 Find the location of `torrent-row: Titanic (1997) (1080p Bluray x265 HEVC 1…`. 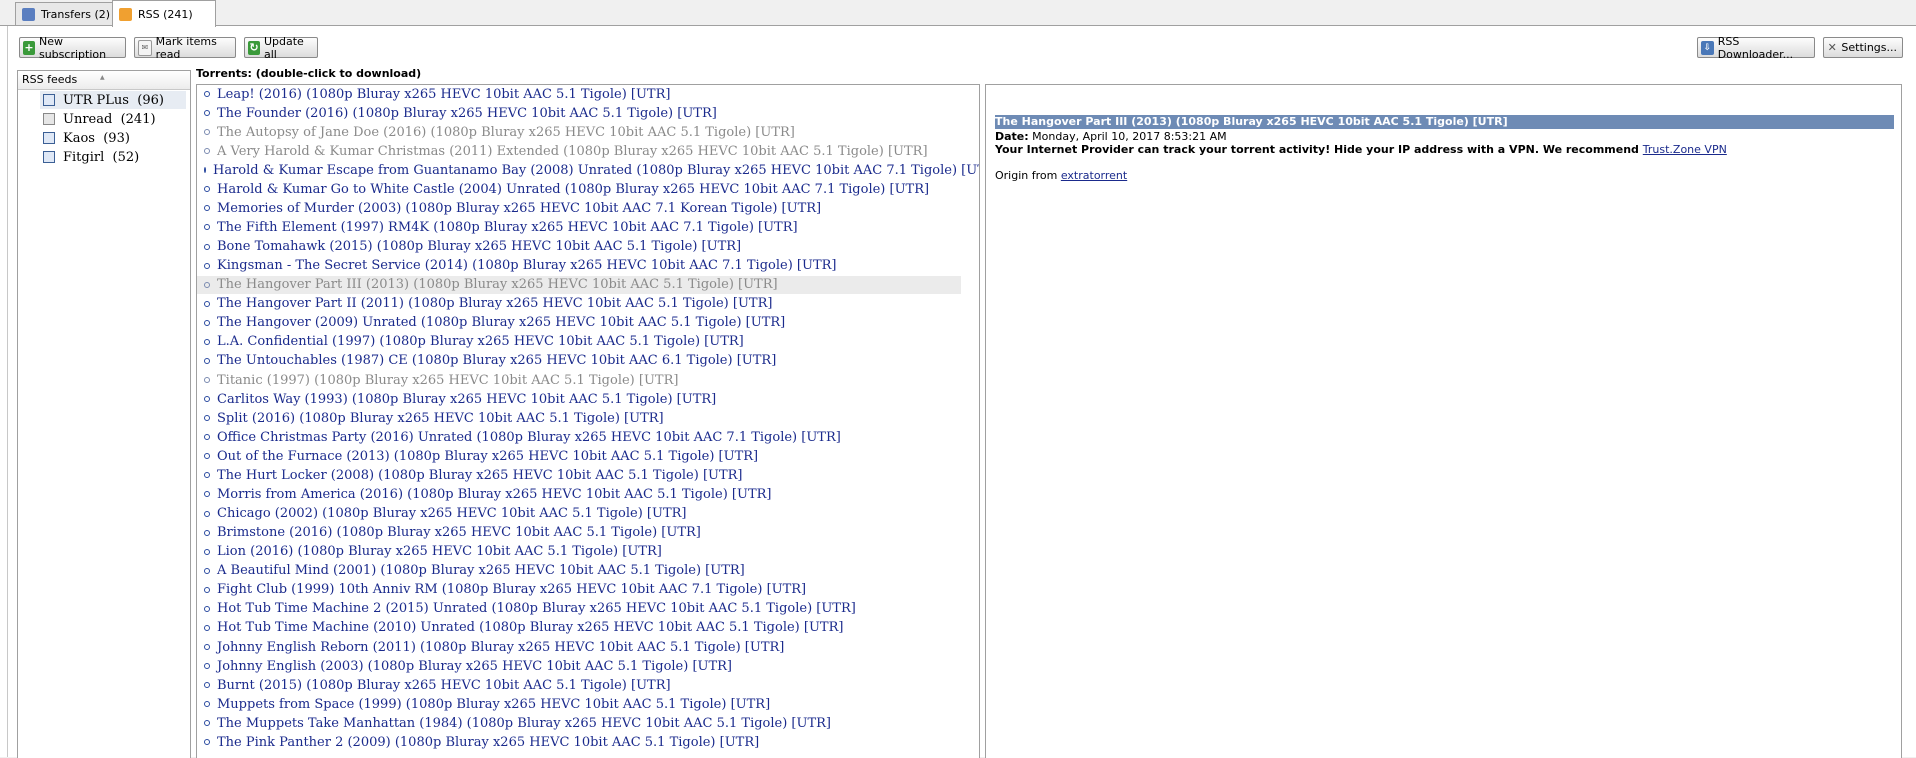

torrent-row: Titanic (1997) (1080p Bluray x265 HEVC 1… is located at coordinates (579, 380).